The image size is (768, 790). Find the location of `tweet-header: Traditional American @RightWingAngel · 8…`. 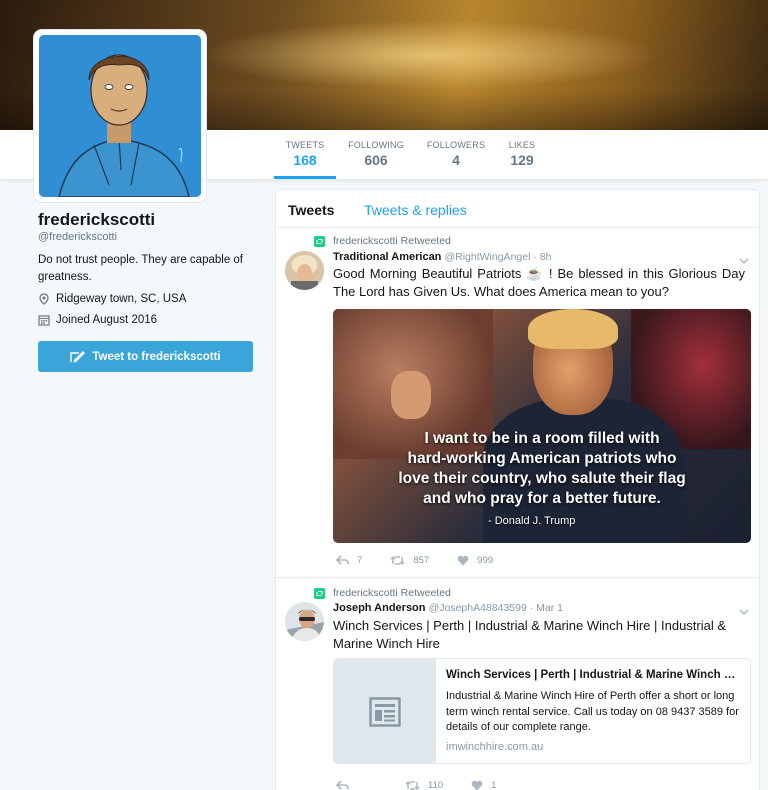

tweet-header: Traditional American @RightWingAngel · 8… is located at coordinates (442, 257).